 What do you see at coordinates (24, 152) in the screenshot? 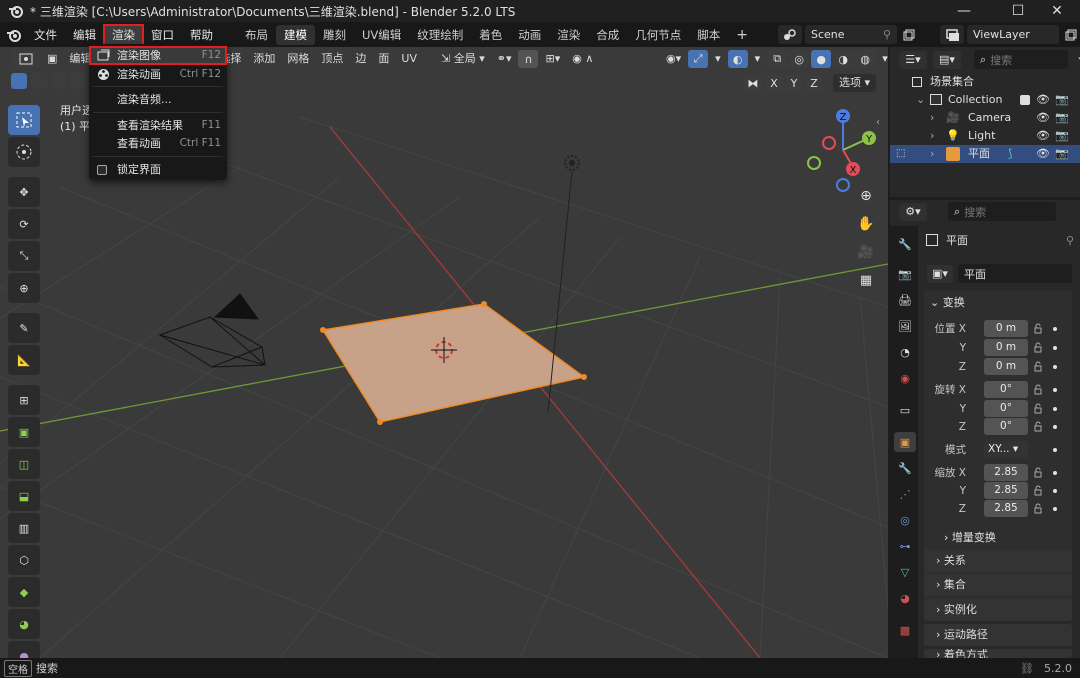
I see `cursor-tool-icon` at bounding box center [24, 152].